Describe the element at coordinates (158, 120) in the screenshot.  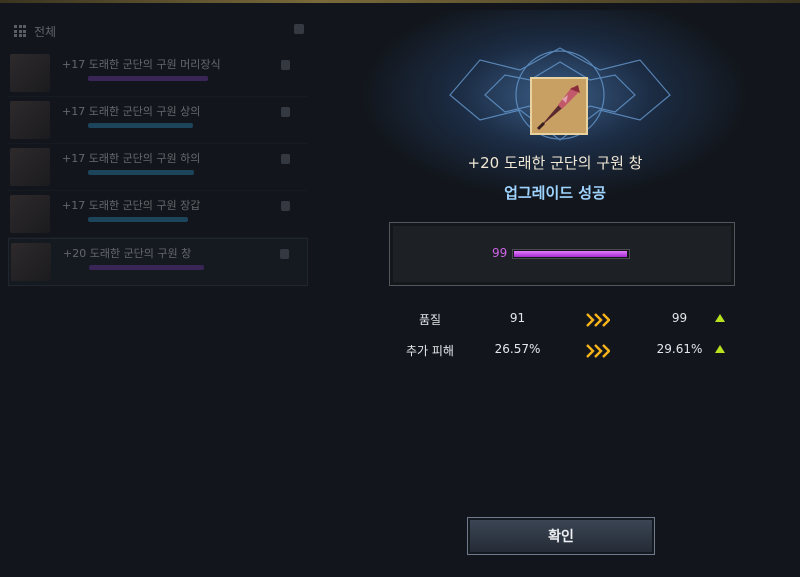
I see `list-item: +17 도래한 군단의 구원 상의` at that location.